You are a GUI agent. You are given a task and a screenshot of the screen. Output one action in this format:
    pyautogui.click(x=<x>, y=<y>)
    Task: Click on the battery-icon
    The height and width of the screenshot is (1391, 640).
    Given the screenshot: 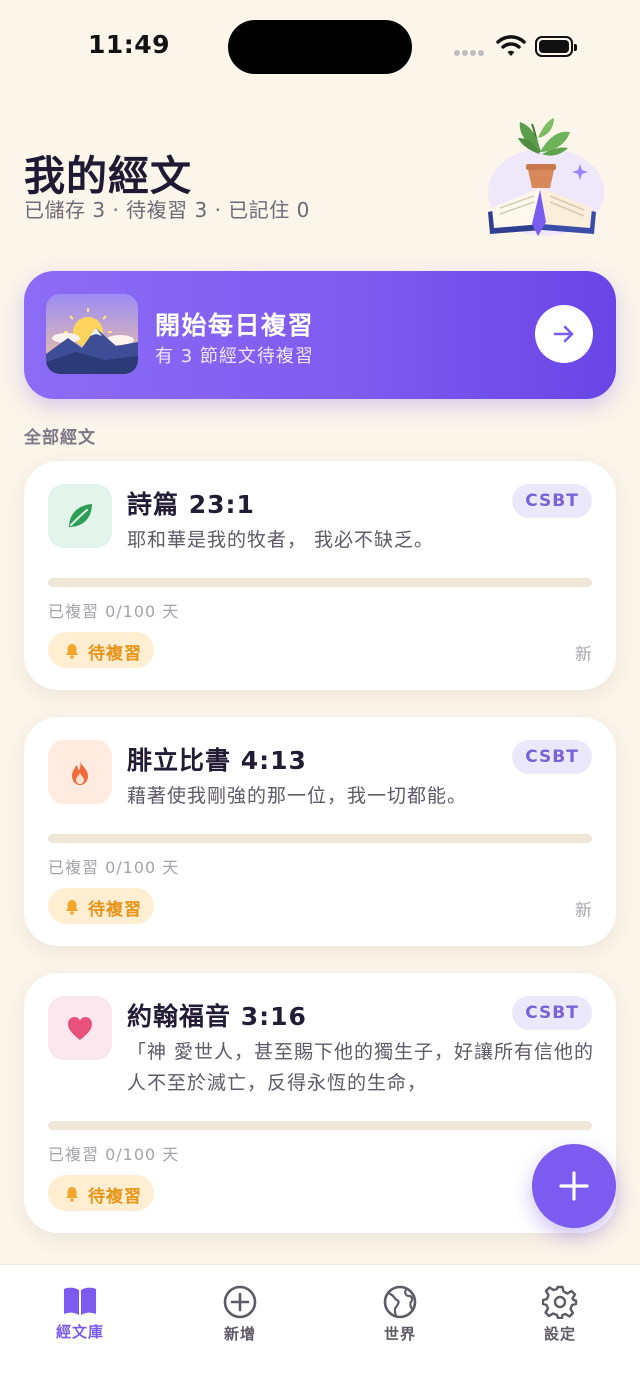 What is the action you would take?
    pyautogui.click(x=556, y=46)
    